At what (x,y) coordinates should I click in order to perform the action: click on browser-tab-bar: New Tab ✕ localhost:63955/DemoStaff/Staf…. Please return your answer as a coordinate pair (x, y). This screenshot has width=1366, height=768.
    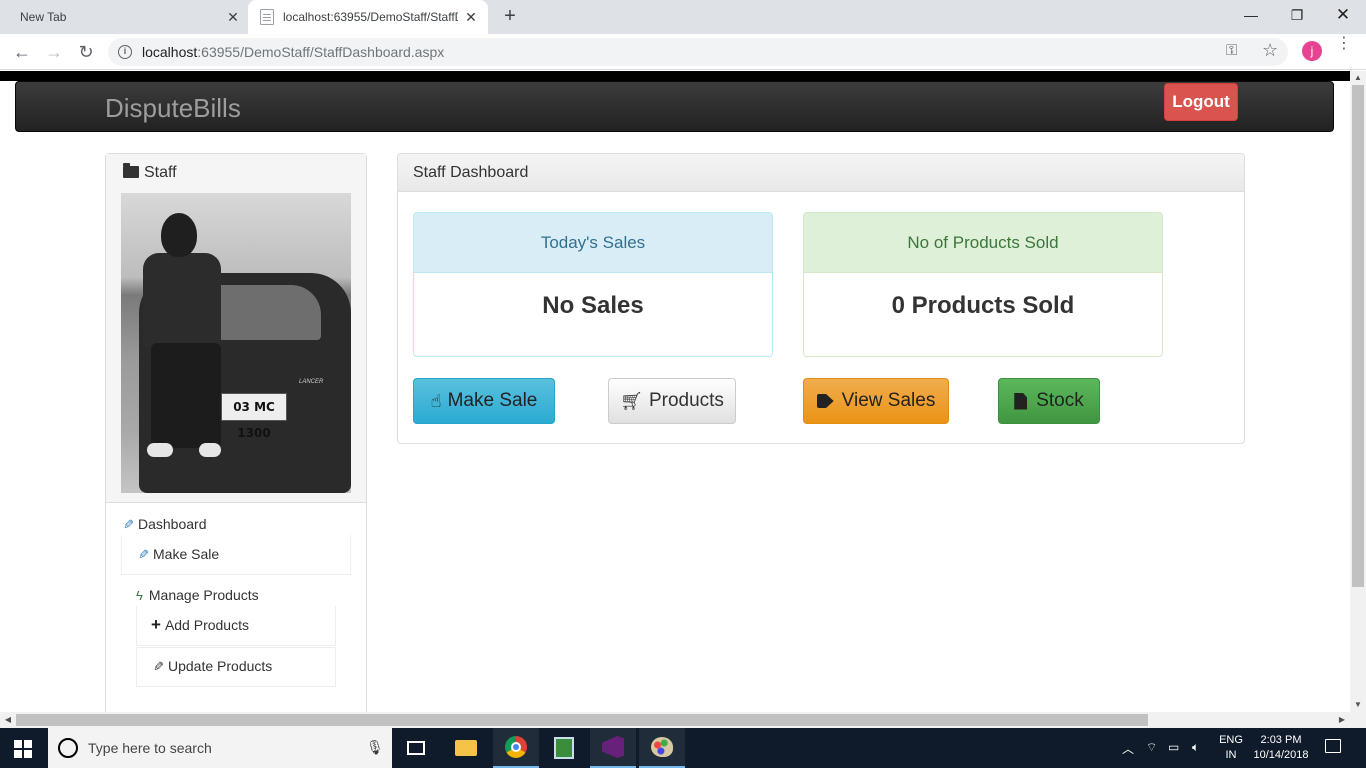
    Looking at the image, I should click on (683, 17).